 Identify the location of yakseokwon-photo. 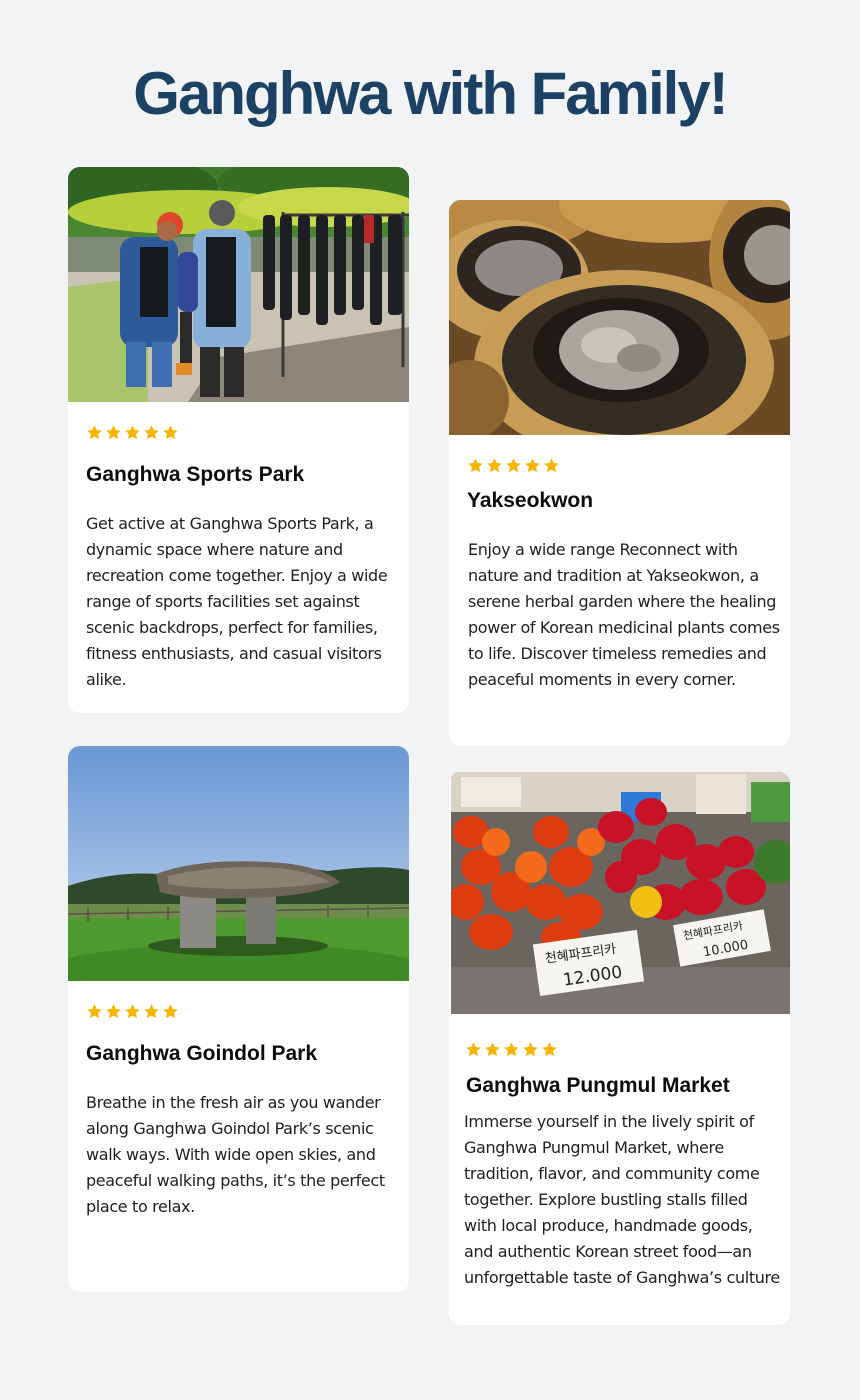
(619, 317).